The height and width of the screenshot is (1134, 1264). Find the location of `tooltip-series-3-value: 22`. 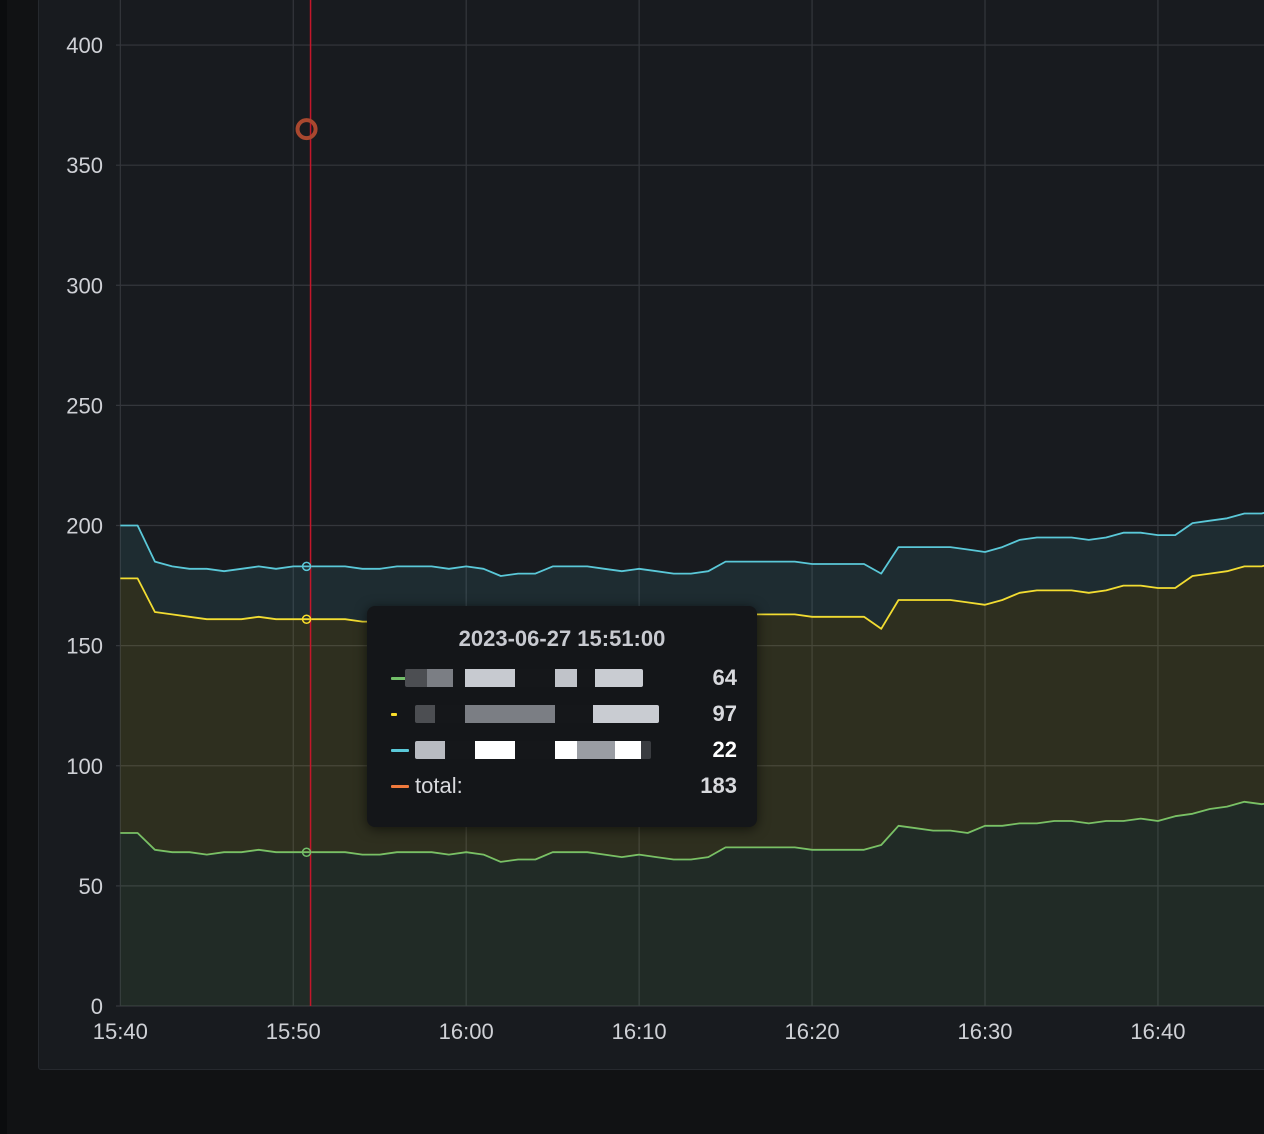

tooltip-series-3-value: 22 is located at coordinates (724, 749).